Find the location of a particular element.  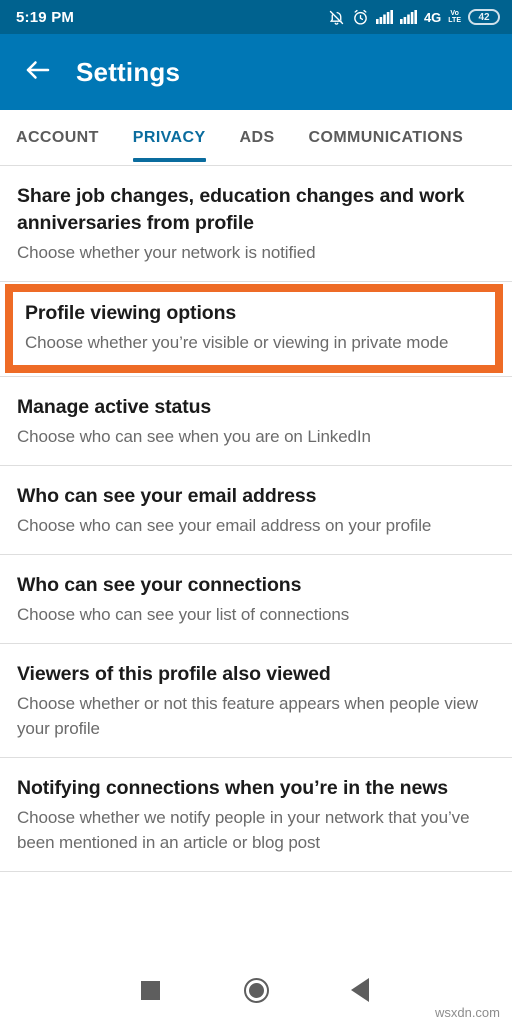

list-item-title: Profile viewing options is located at coordinates (131, 313).